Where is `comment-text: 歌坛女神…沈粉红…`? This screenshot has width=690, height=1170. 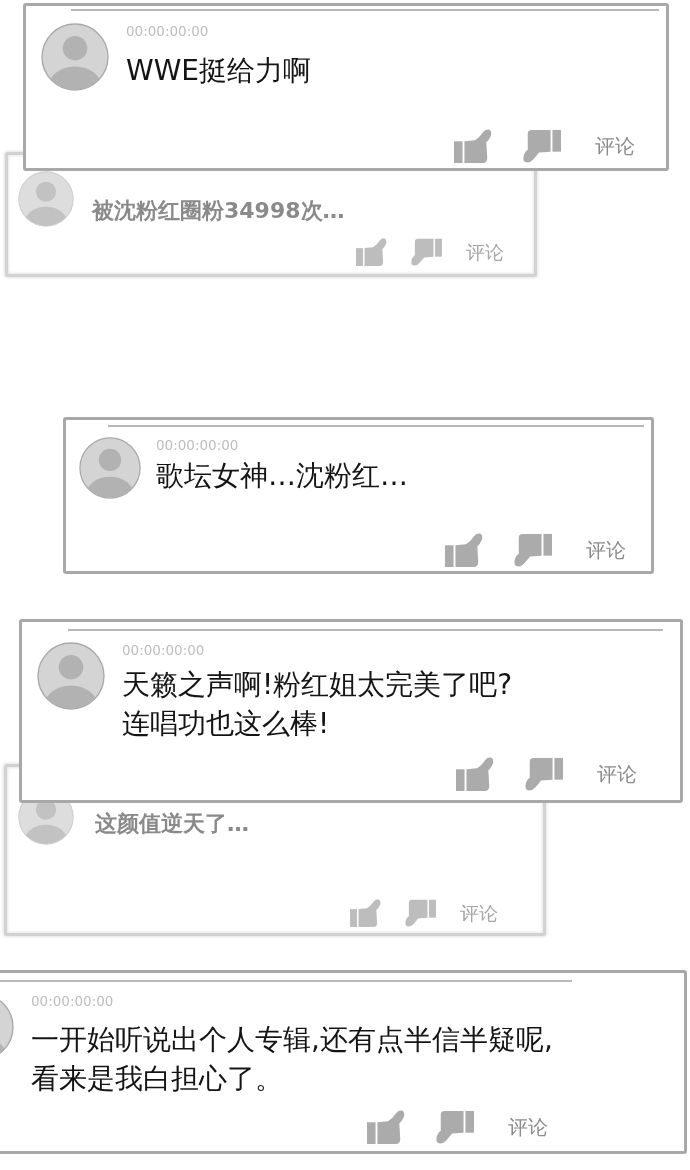
comment-text: 歌坛女神…沈粉红… is located at coordinates (282, 476).